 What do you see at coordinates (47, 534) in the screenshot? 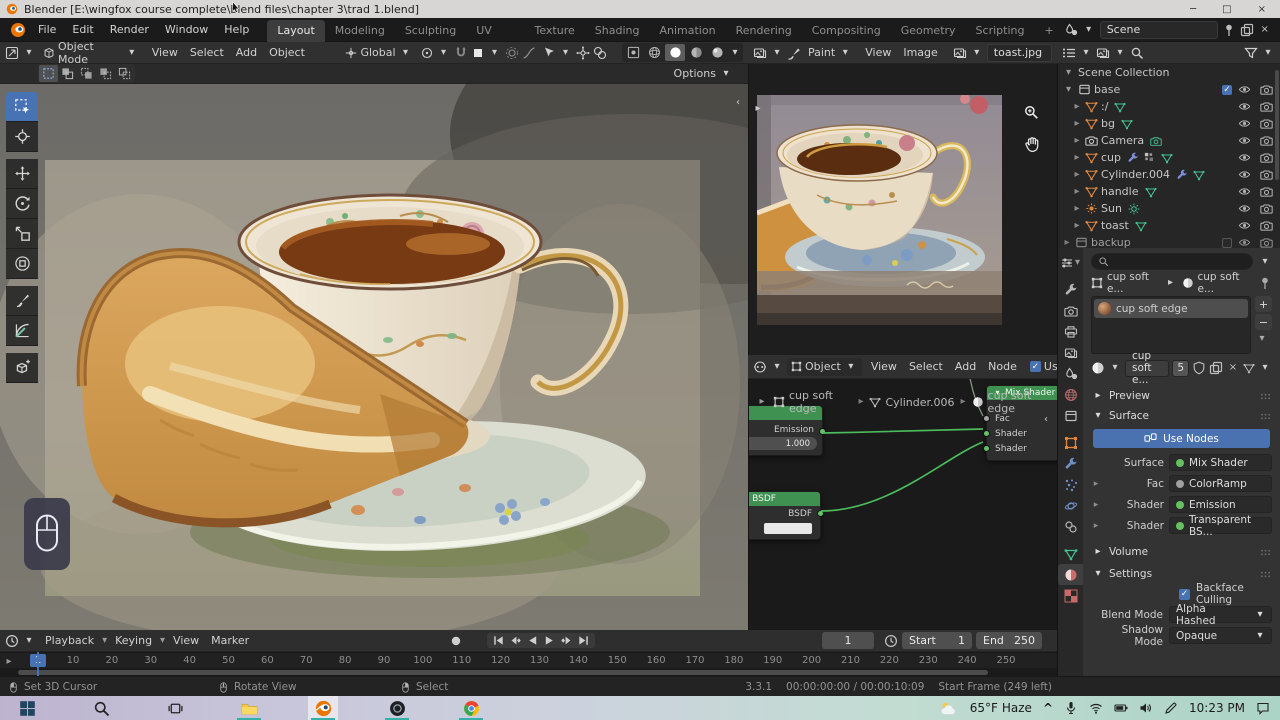
I see `mouse-navigation-widget` at bounding box center [47, 534].